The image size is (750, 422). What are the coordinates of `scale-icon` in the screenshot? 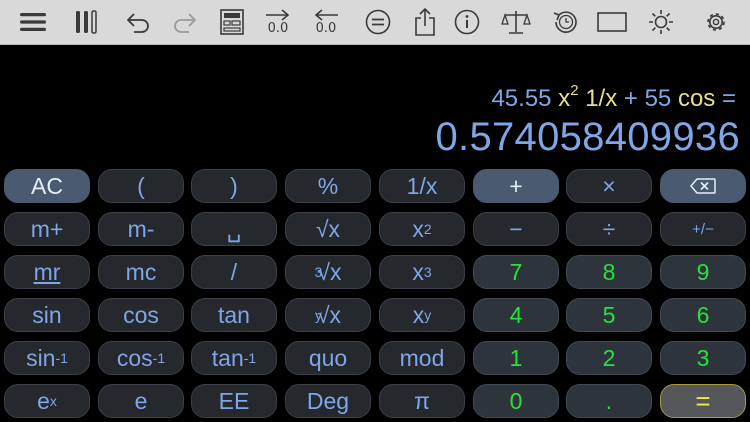 It's located at (516, 22).